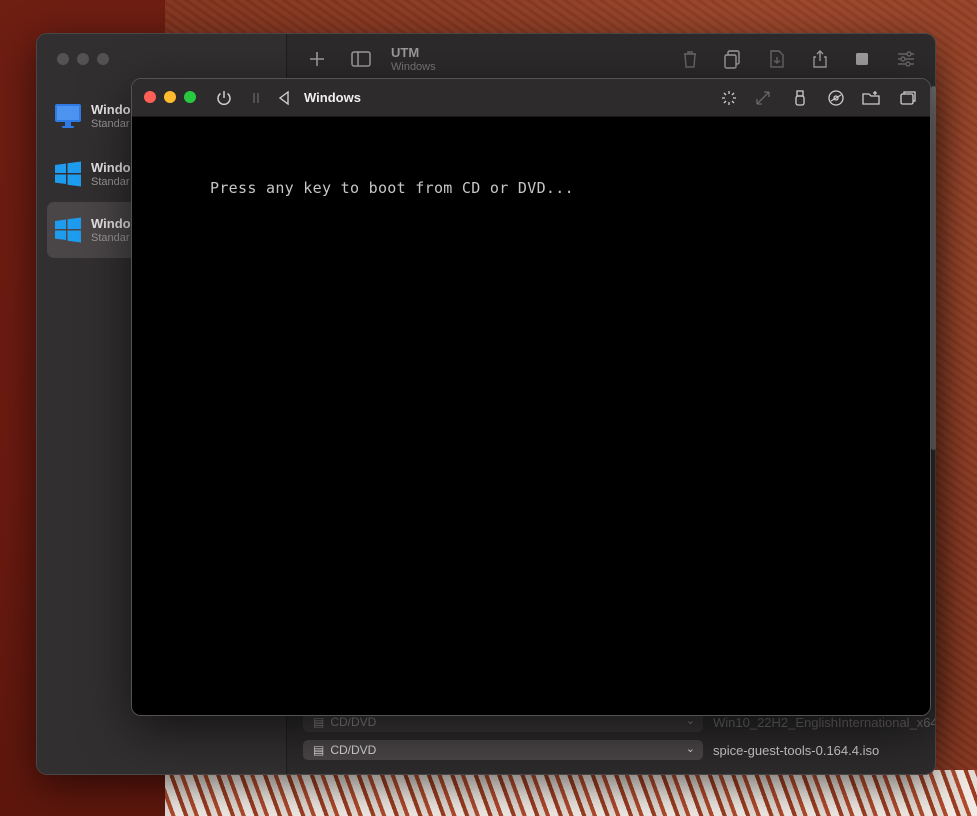  Describe the element at coordinates (871, 98) in the screenshot. I see `shared-folder-icon` at that location.